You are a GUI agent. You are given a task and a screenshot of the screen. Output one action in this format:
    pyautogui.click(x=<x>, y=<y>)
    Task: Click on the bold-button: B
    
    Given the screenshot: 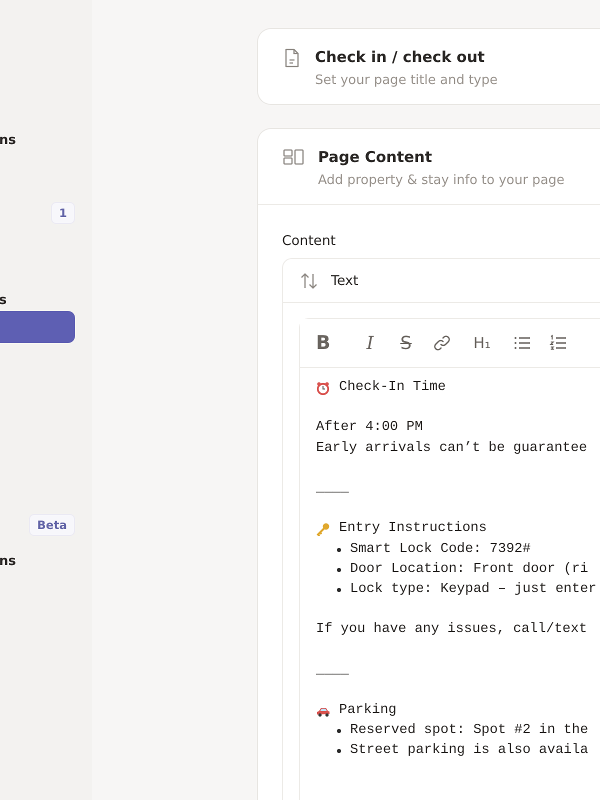 What is the action you would take?
    pyautogui.click(x=334, y=343)
    